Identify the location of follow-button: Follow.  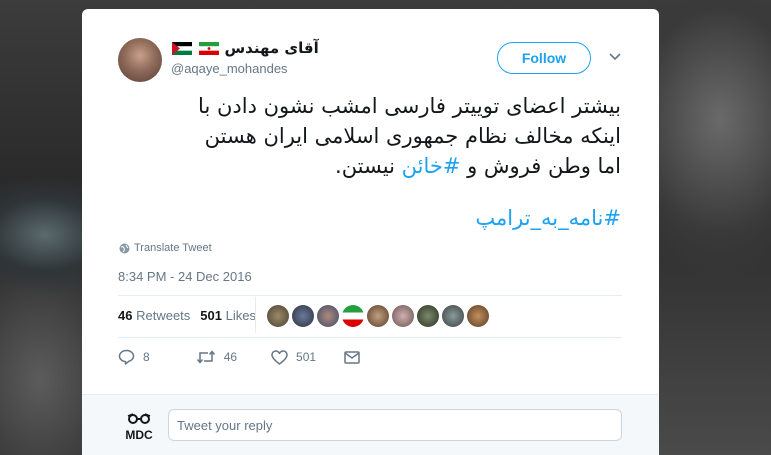
(544, 58).